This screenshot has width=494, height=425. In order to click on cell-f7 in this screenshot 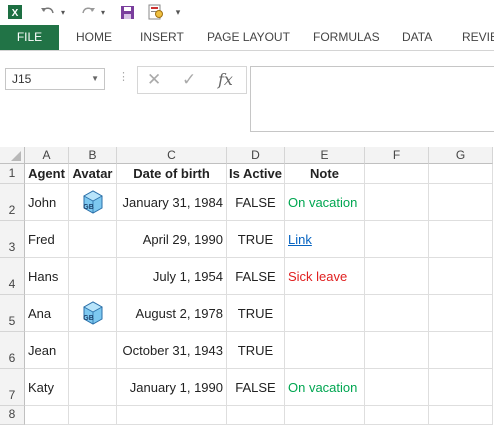, I will do `click(397, 387)`.